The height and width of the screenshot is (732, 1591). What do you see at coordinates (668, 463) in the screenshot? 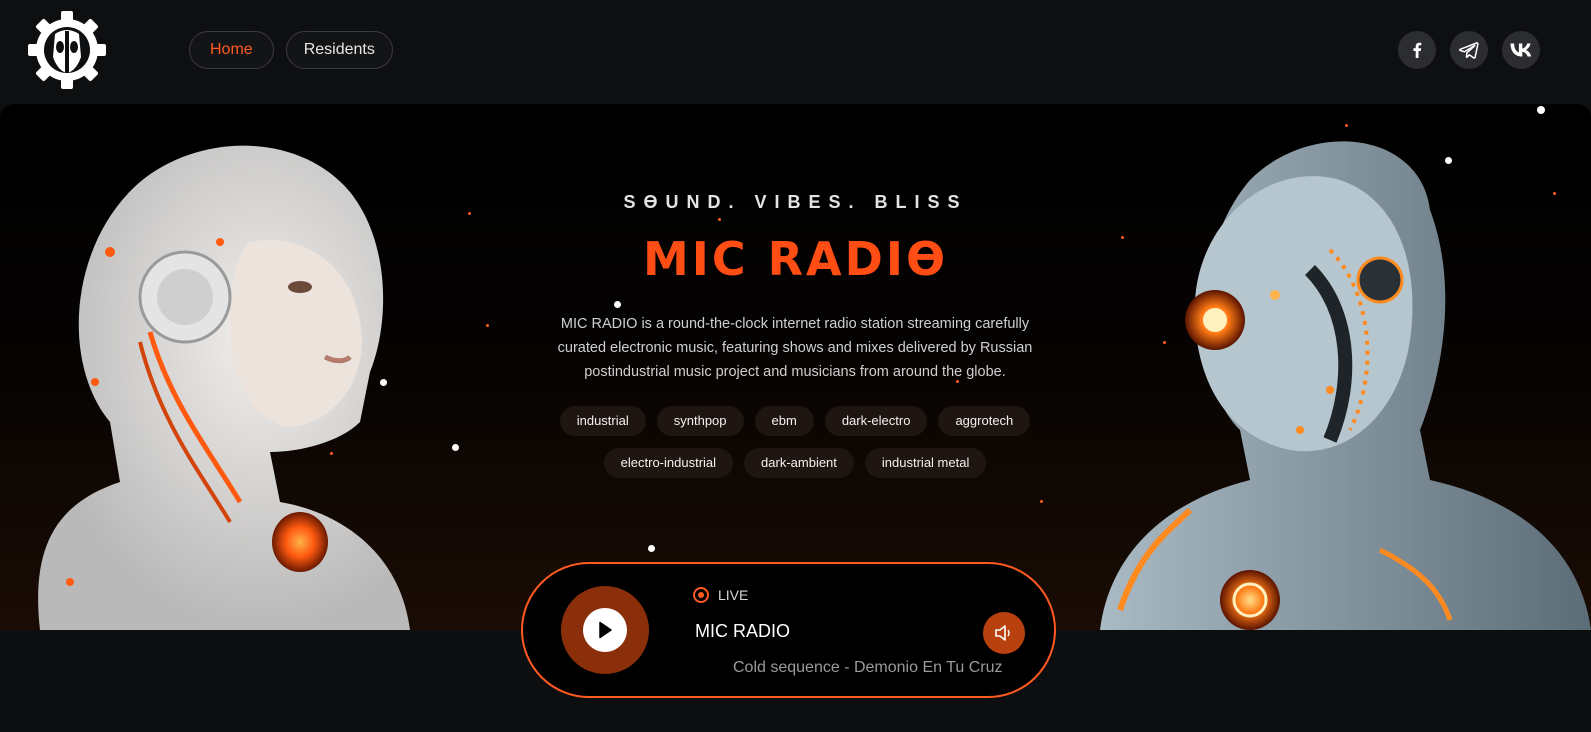
I see `genre-tag: electro-industrial` at bounding box center [668, 463].